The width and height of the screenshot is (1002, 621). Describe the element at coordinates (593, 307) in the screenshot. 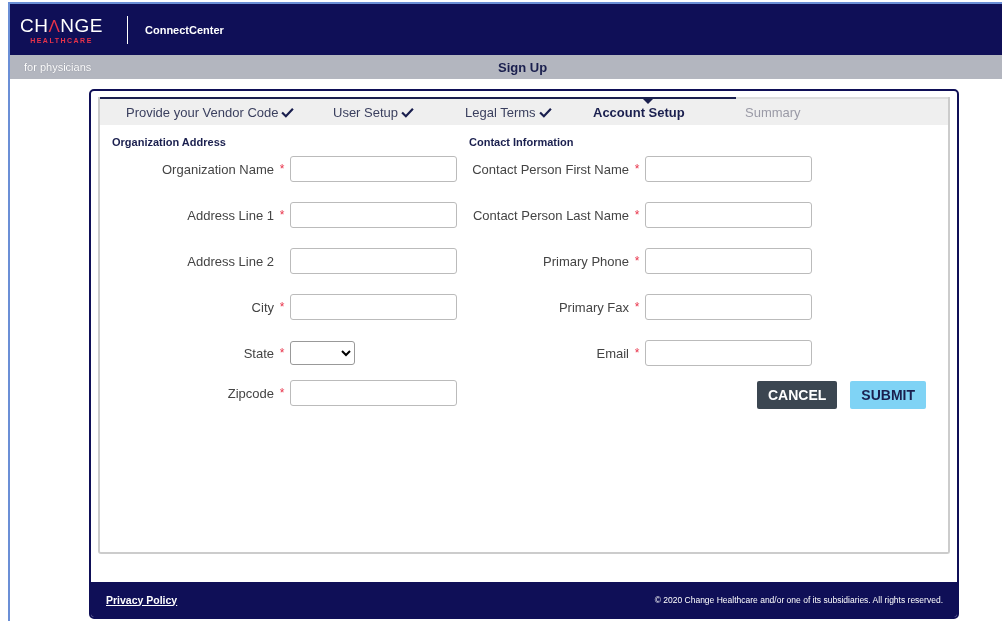

I see `field-label: Primary Fax` at that location.